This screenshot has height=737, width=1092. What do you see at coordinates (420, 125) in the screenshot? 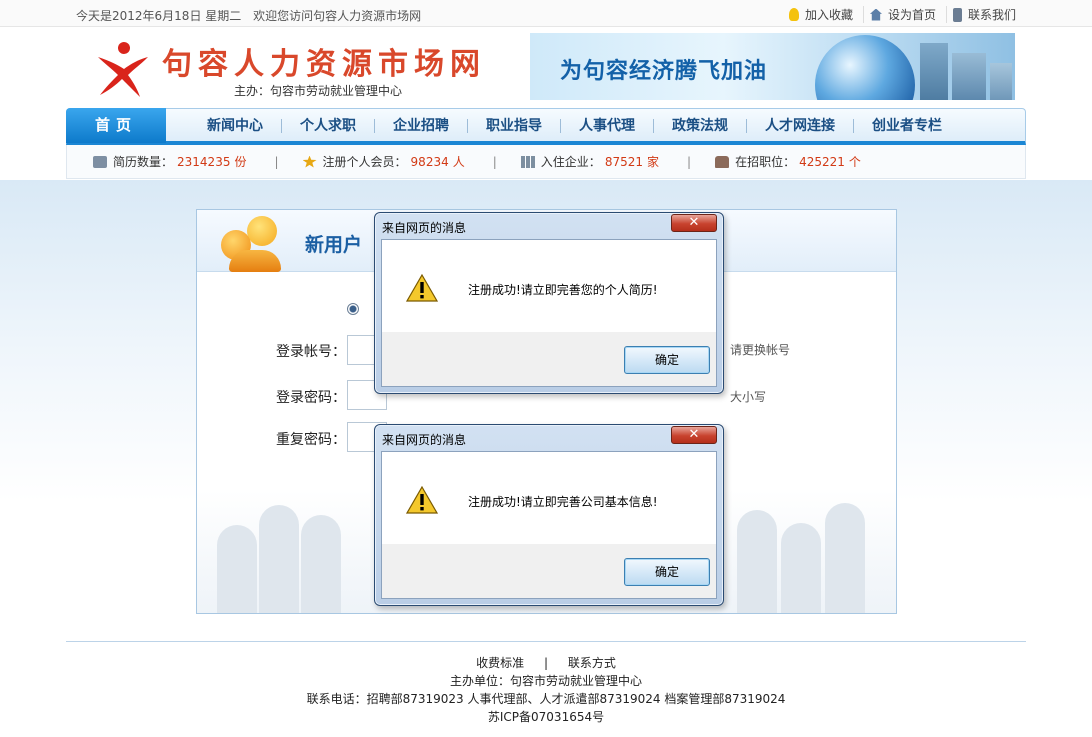
I see `nav-item-recruitment: 企业招聘` at bounding box center [420, 125].